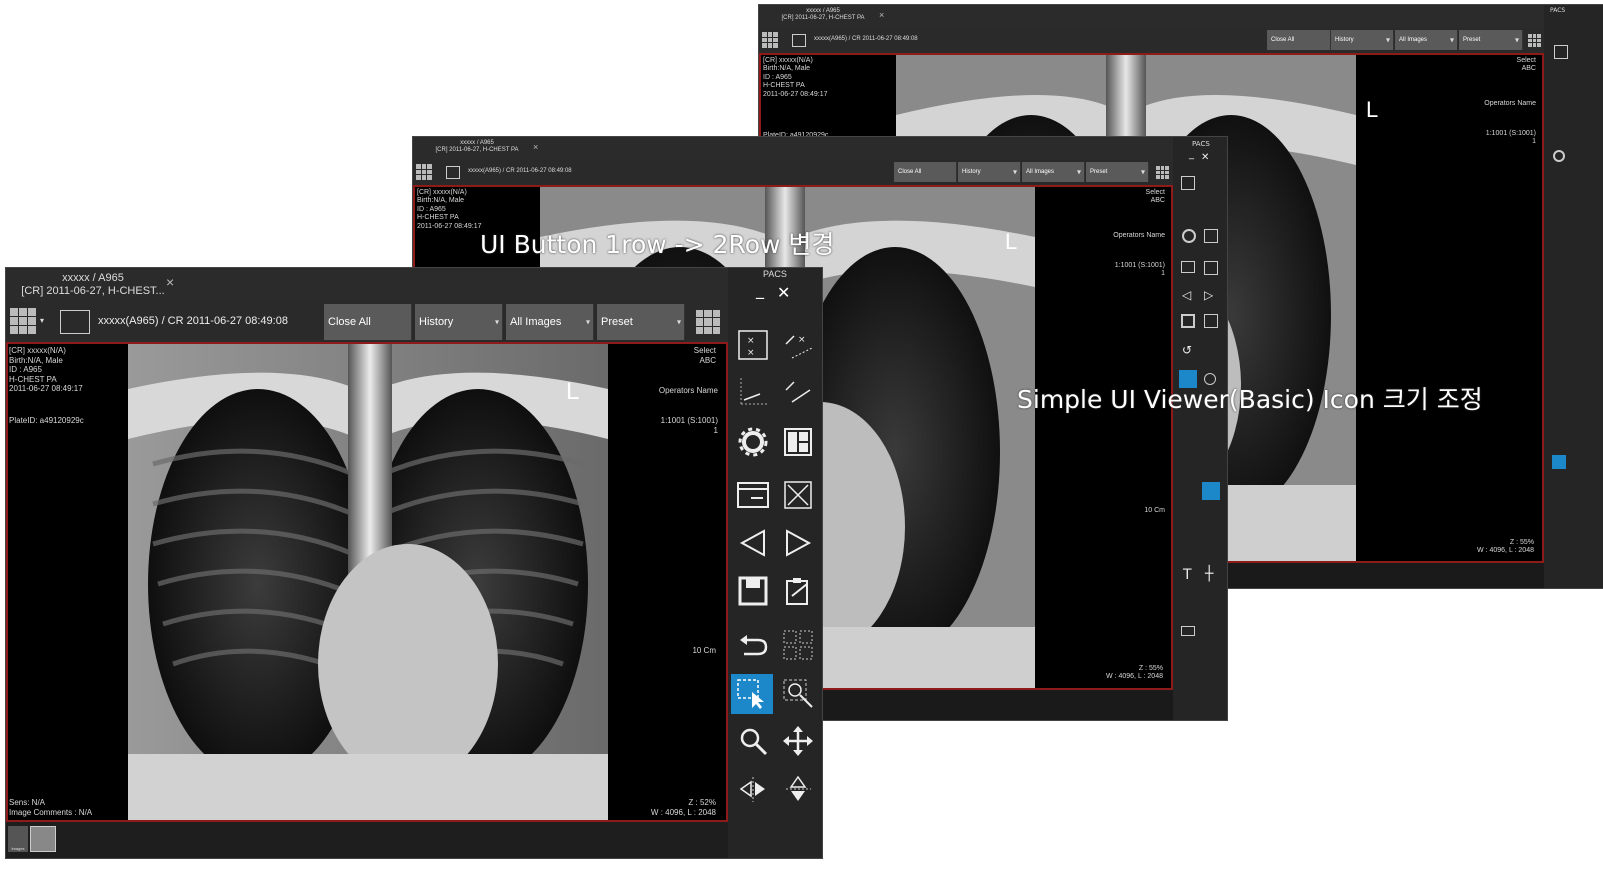  Describe the element at coordinates (798, 645) in the screenshot. I see `multi-frame-icon` at that location.